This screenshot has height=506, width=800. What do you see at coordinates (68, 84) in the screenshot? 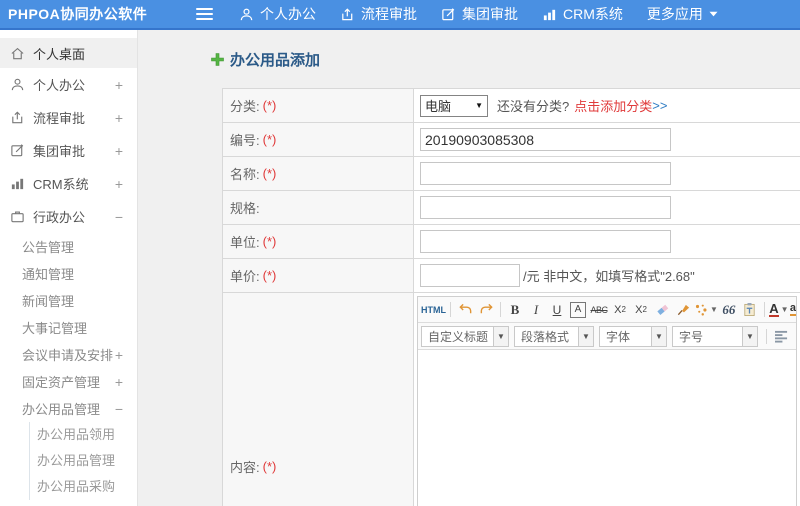
I see `sidebar-item-personal-office: 个人办公 +` at bounding box center [68, 84].